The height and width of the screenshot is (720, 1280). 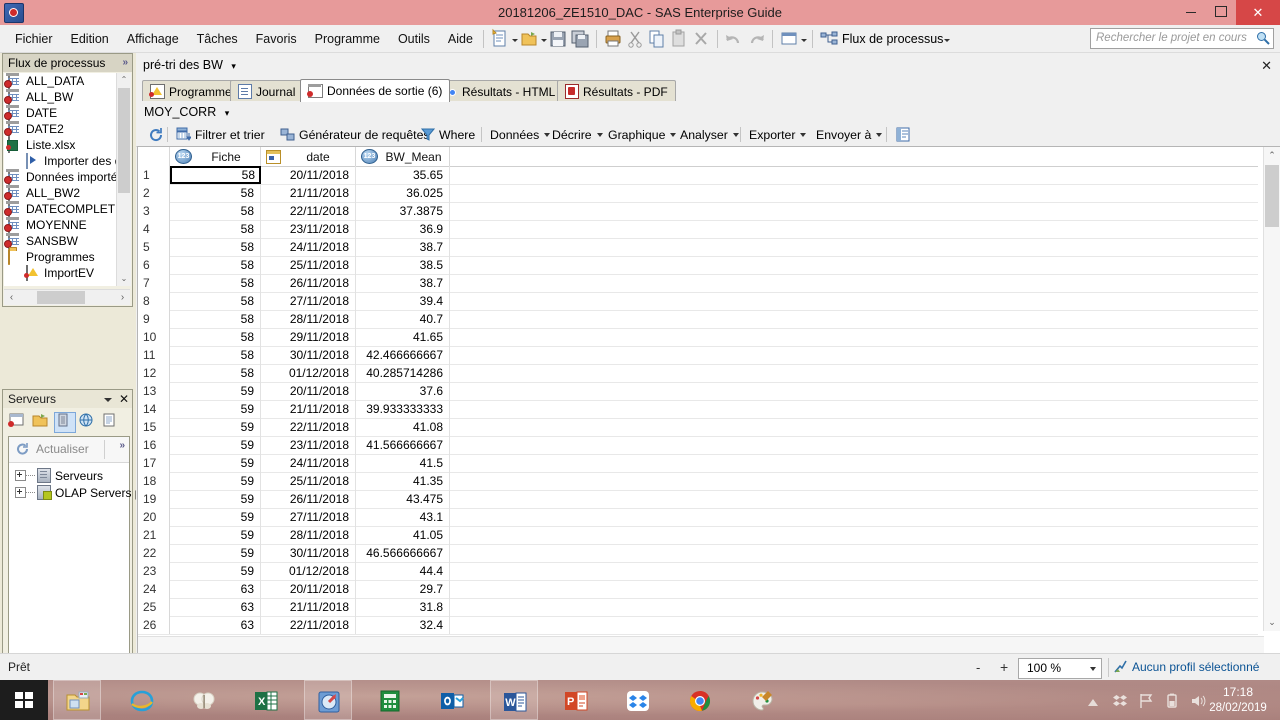 I want to click on word-icon: W, so click(x=514, y=700).